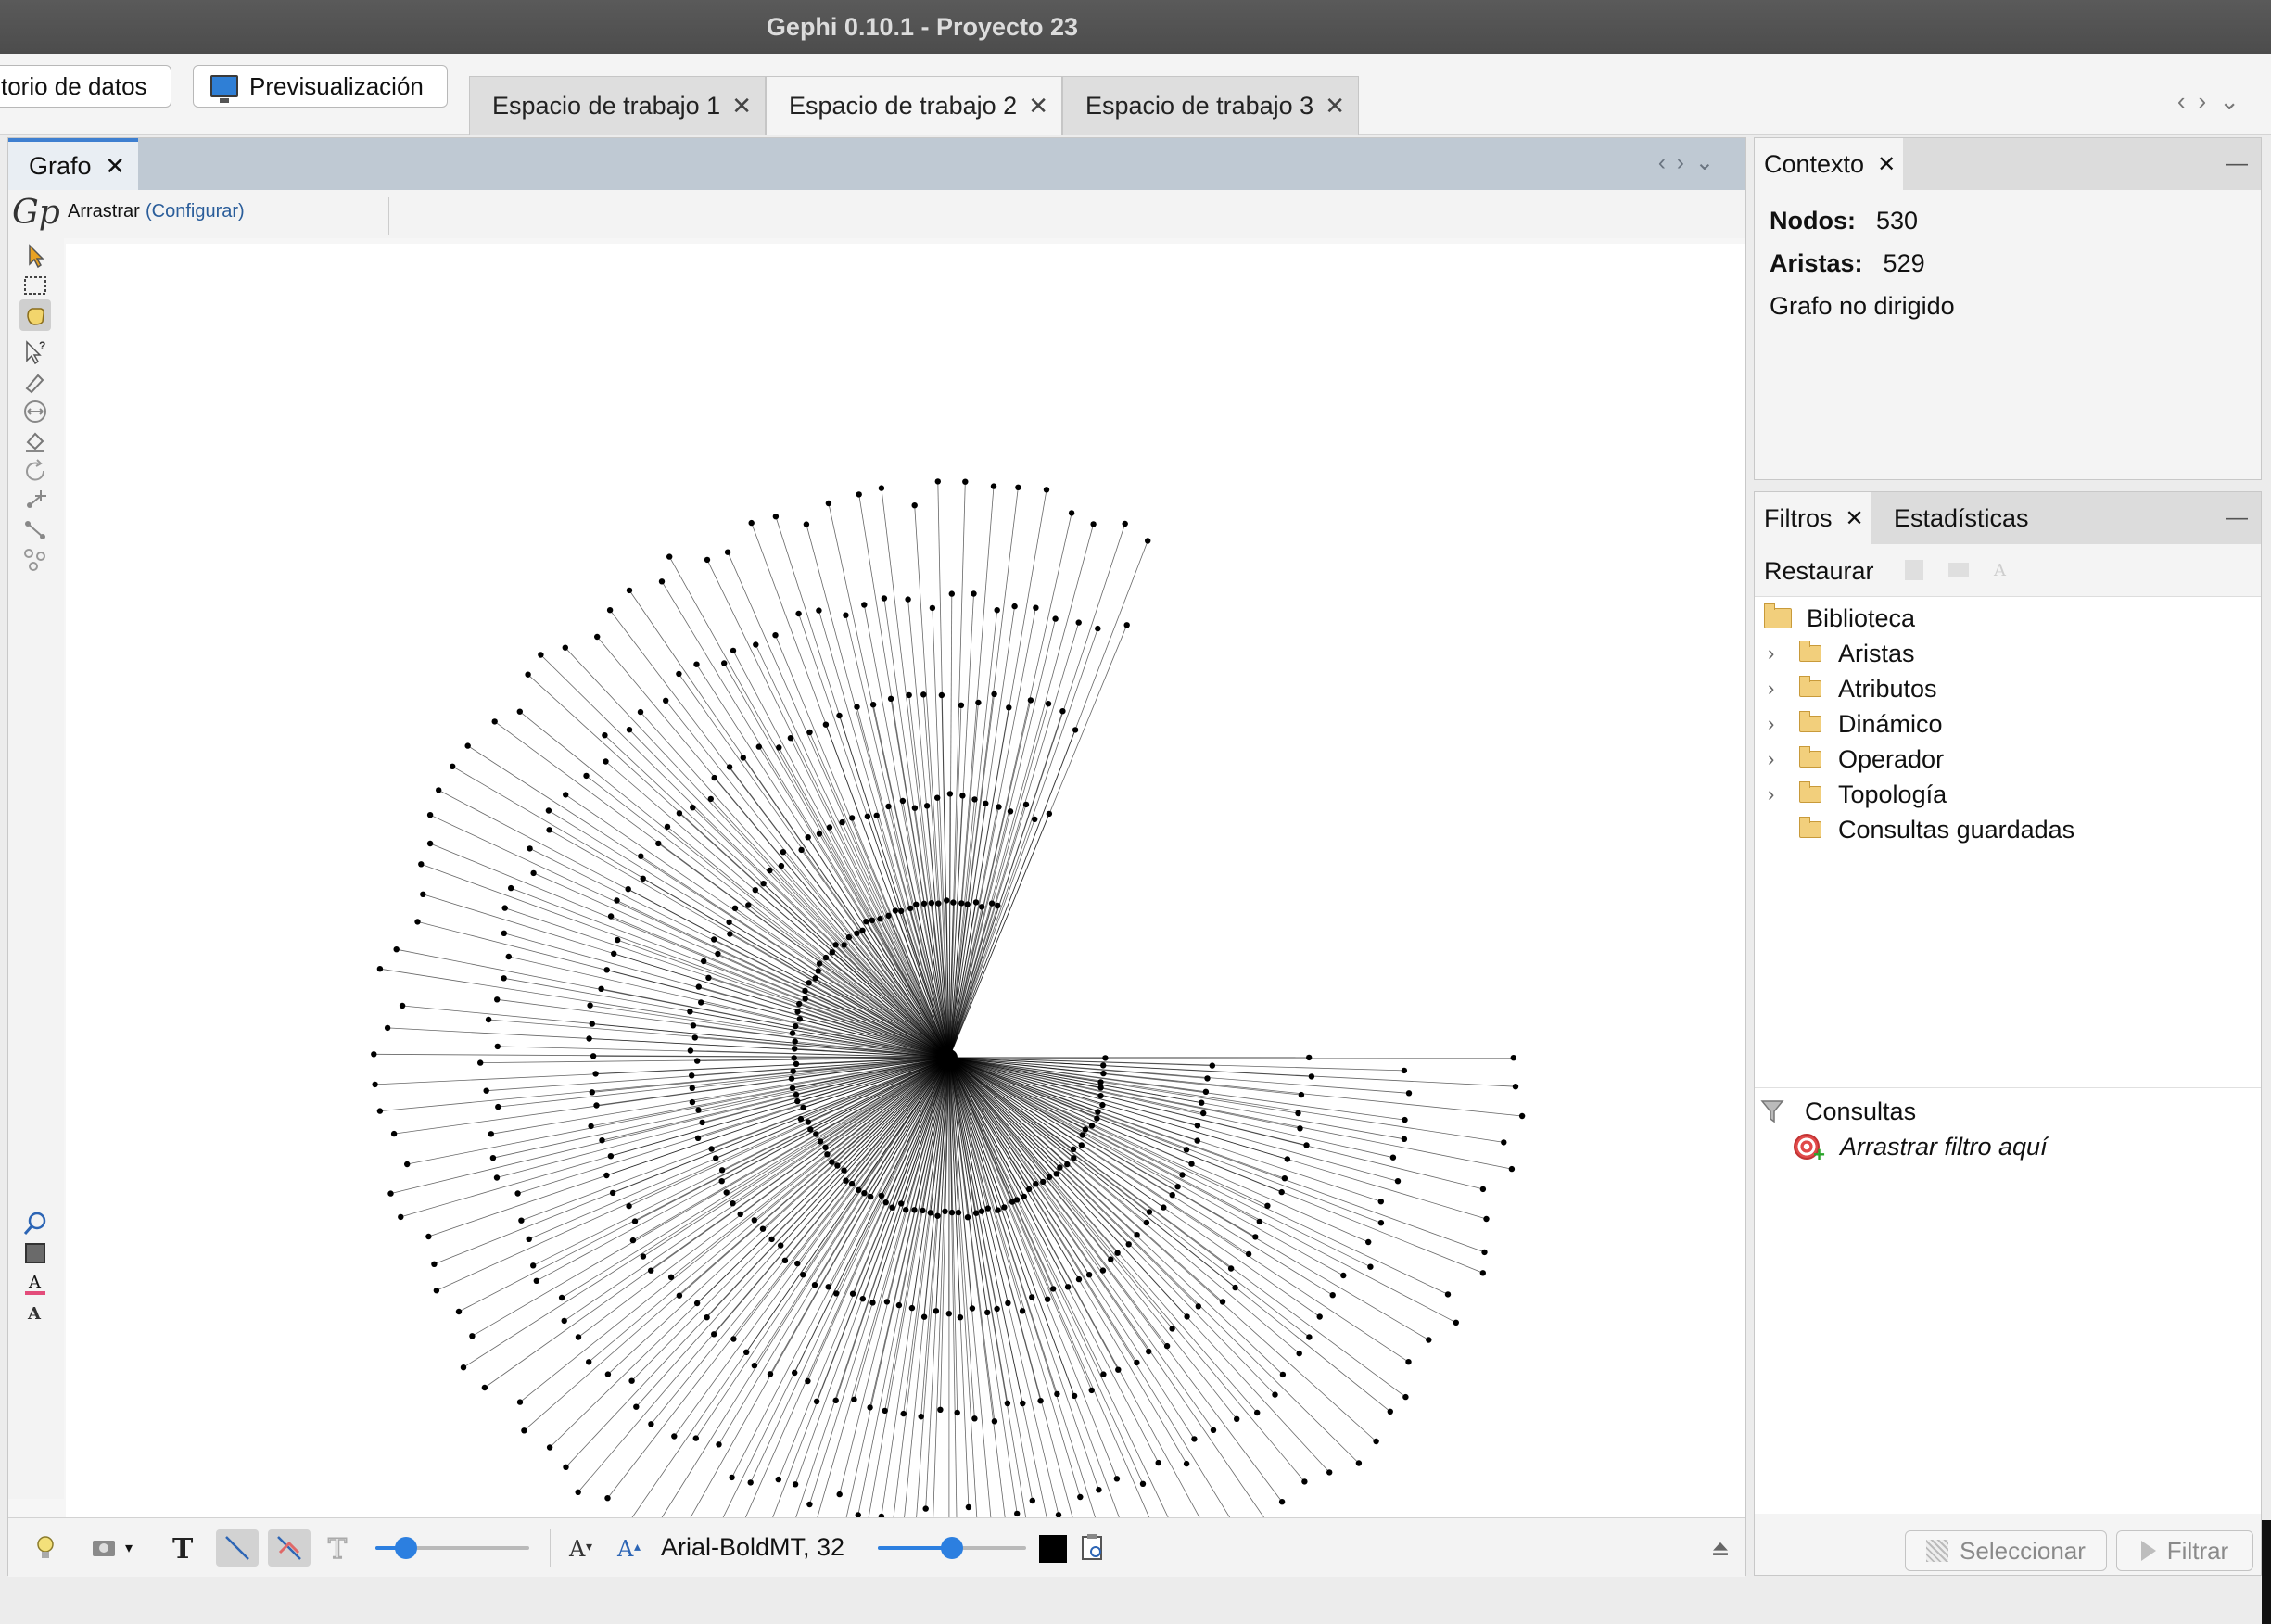 The image size is (2271, 1624). What do you see at coordinates (1960, 570) in the screenshot?
I see `settings-icon` at bounding box center [1960, 570].